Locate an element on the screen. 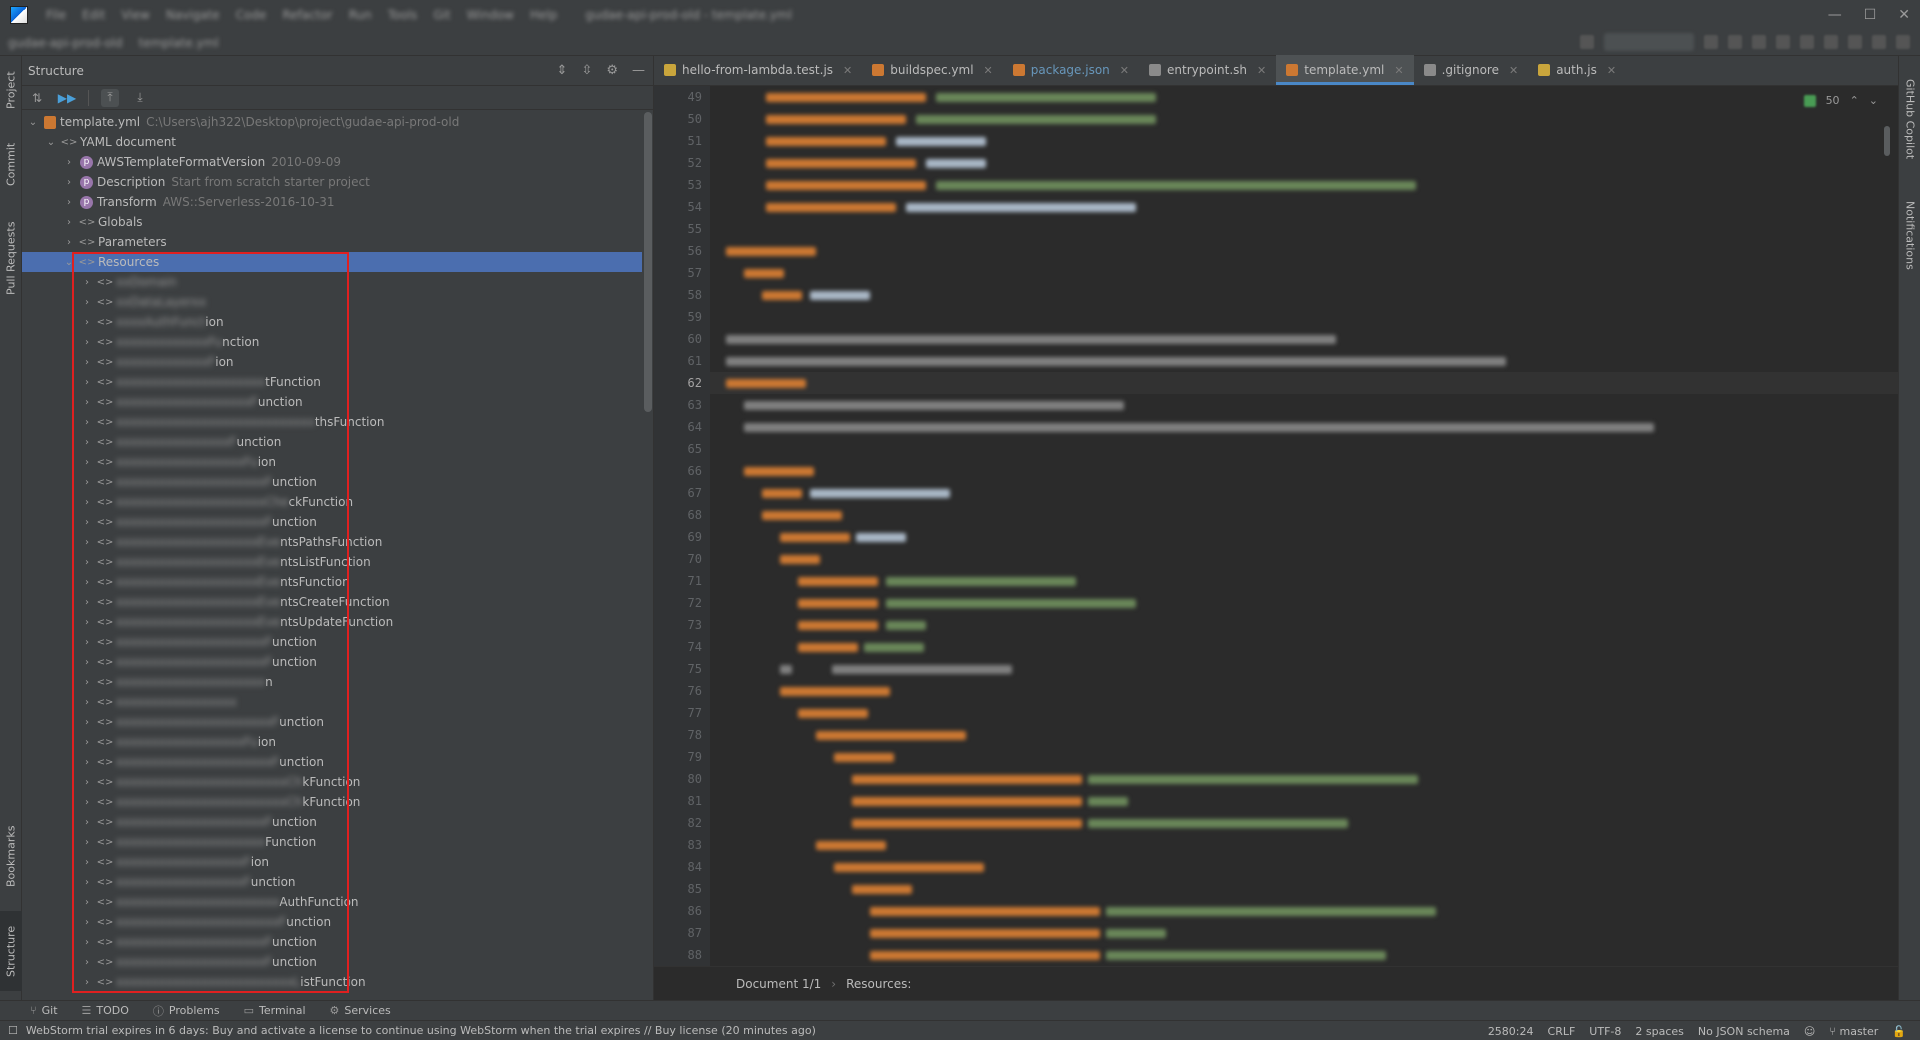  menu-item-refactor: Refactor is located at coordinates (307, 15).